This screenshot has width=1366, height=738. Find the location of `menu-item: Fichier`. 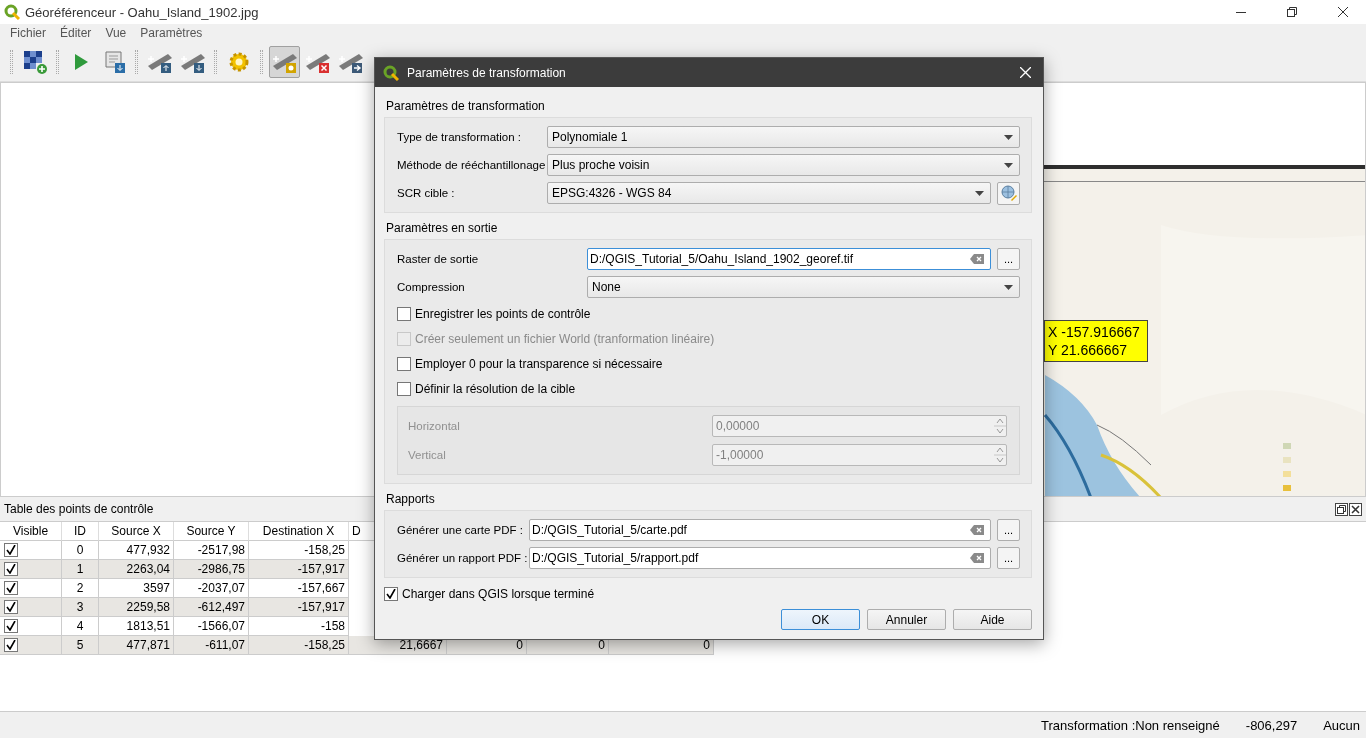

menu-item: Fichier is located at coordinates (28, 33).